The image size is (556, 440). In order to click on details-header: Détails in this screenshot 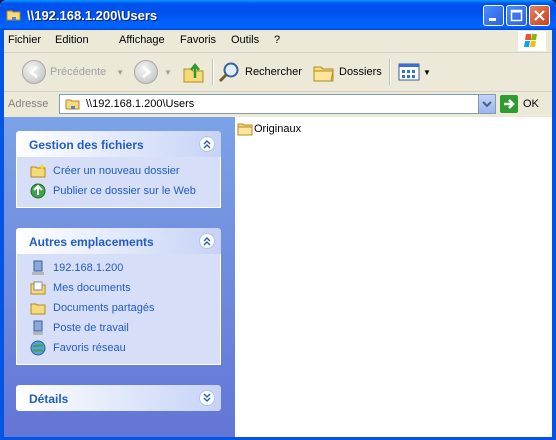, I will do `click(118, 398)`.